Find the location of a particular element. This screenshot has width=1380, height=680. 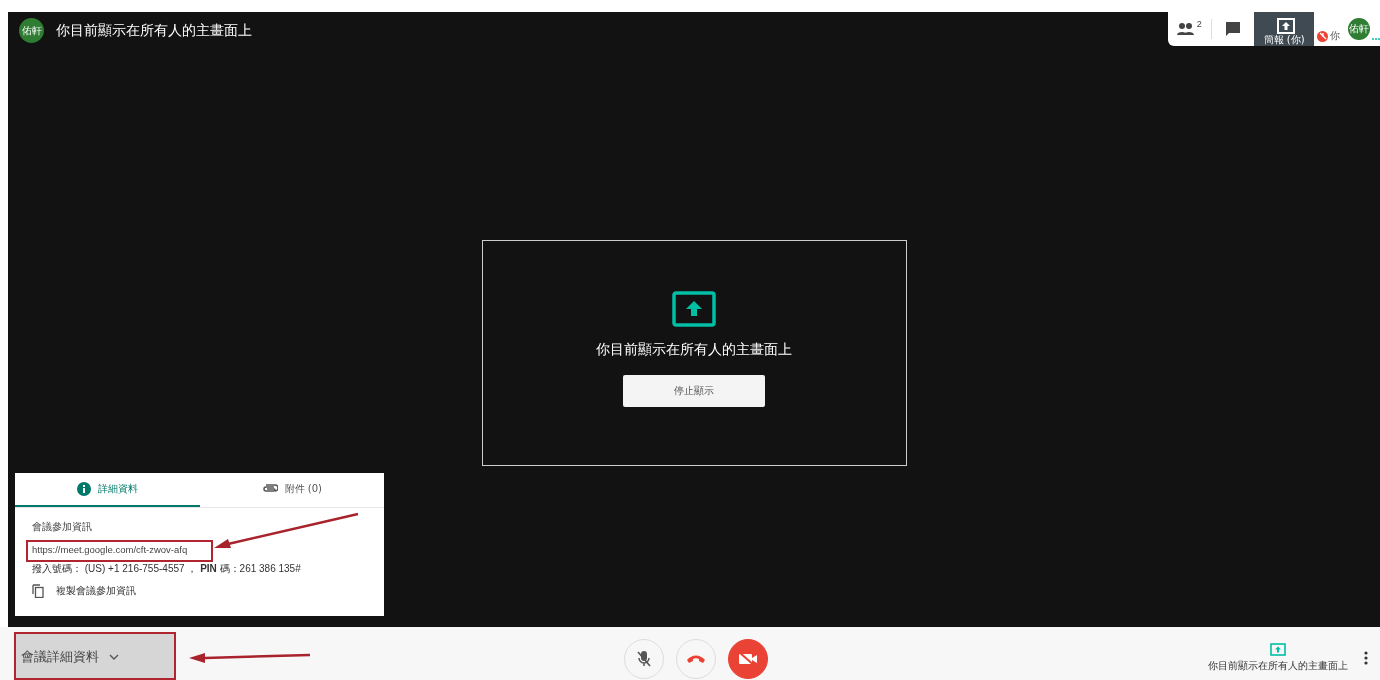

microphone-button is located at coordinates (644, 659).